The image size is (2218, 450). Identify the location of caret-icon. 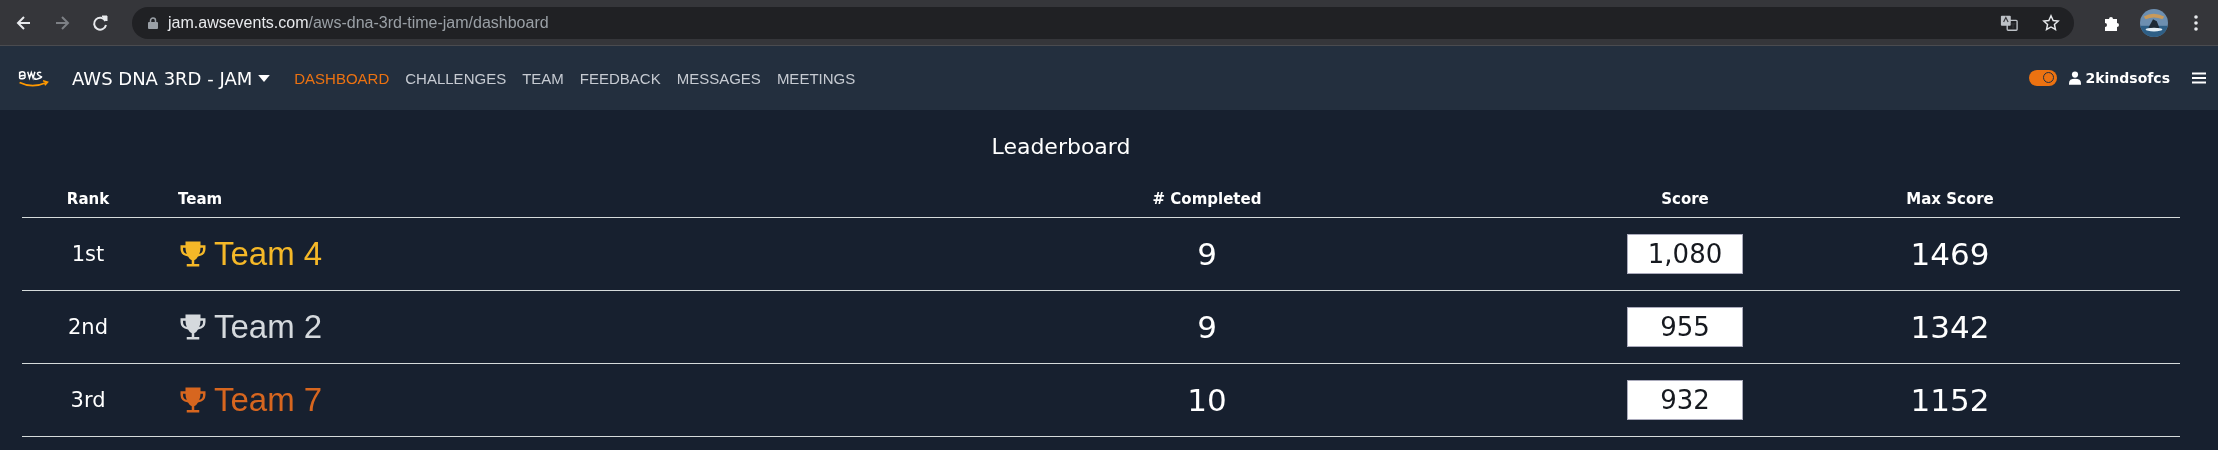
(264, 78).